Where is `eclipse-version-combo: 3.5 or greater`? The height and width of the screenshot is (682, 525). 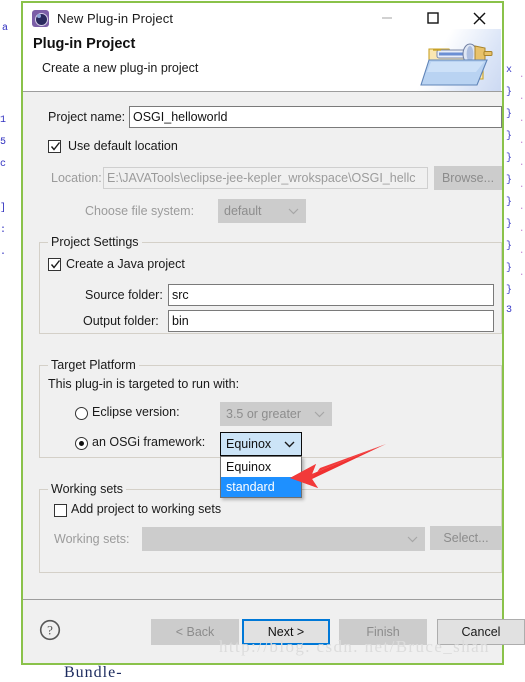
eclipse-version-combo: 3.5 or greater is located at coordinates (276, 414).